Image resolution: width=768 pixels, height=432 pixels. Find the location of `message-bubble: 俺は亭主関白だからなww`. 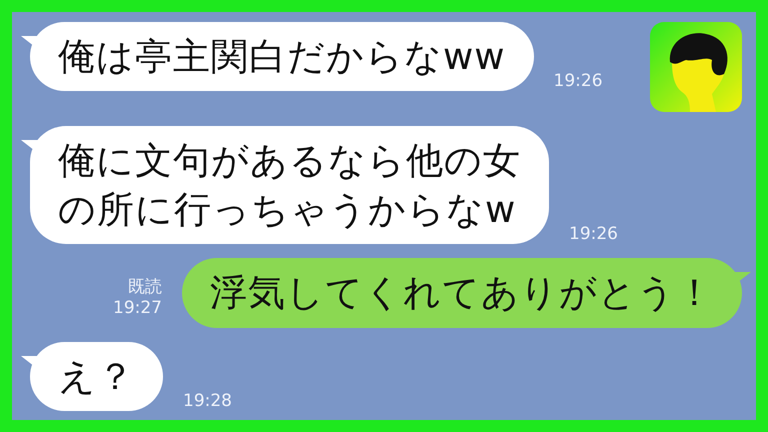

message-bubble: 俺は亭主関白だからなww is located at coordinates (282, 57).